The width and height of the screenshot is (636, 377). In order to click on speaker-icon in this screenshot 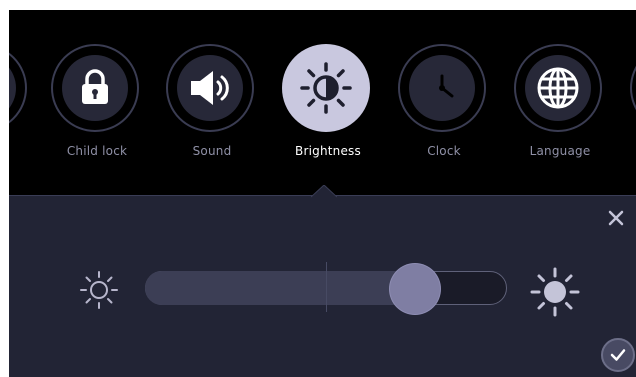, I will do `click(210, 88)`.